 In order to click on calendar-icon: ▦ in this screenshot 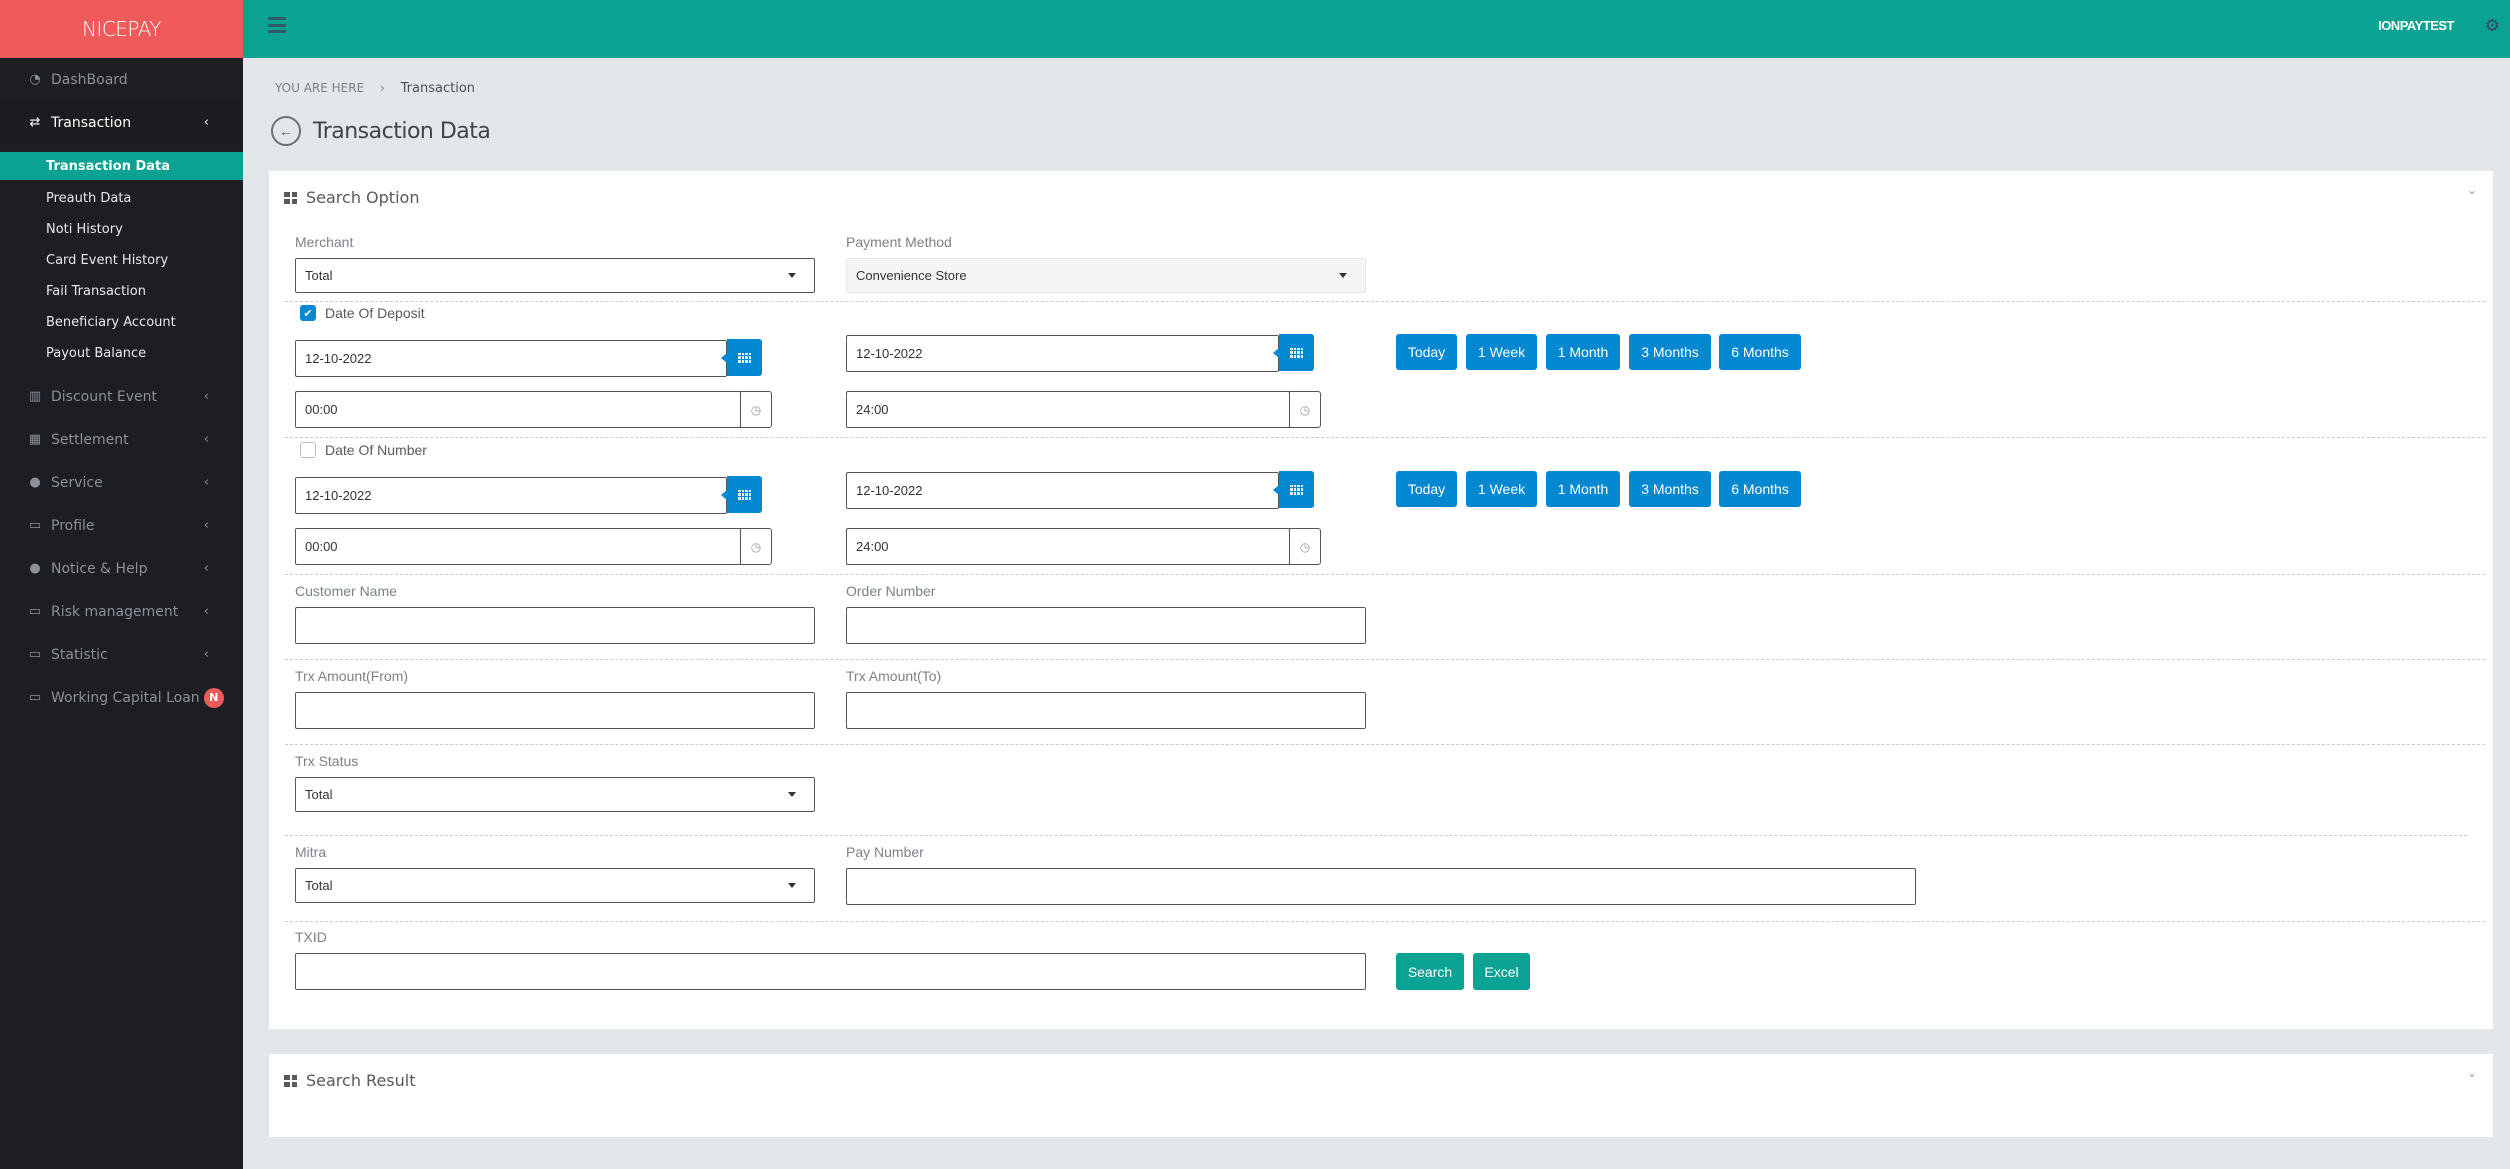, I will do `click(35, 439)`.